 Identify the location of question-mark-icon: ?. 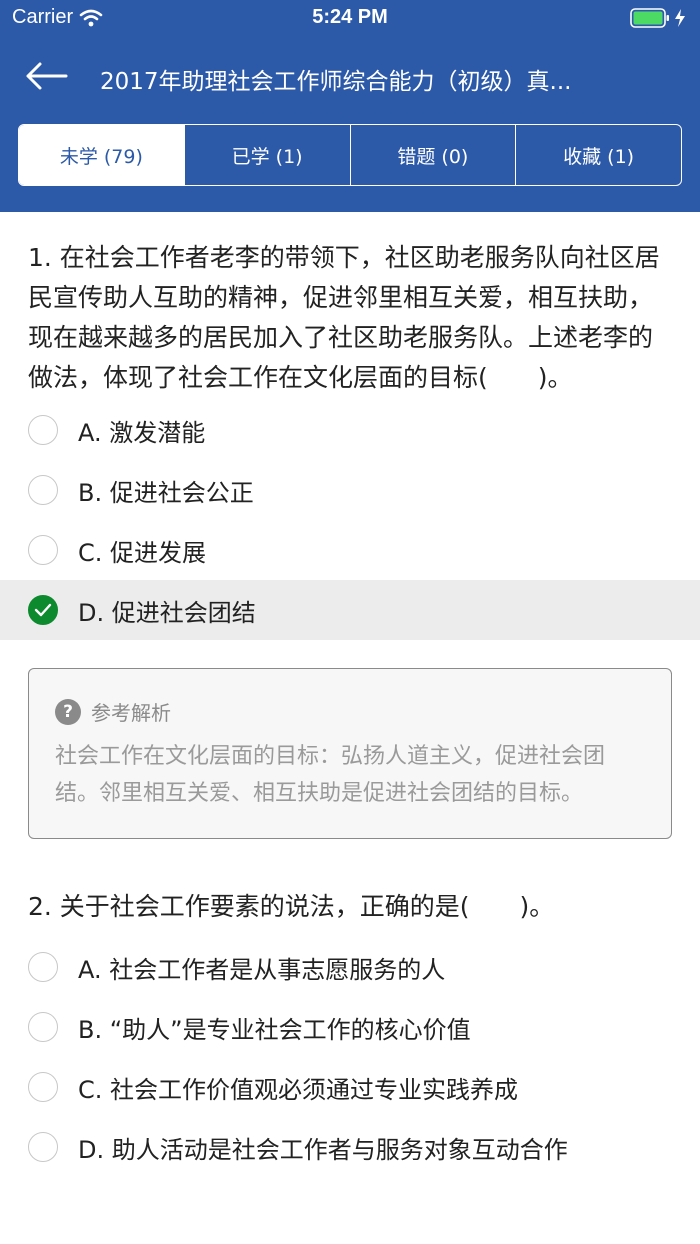
(68, 711).